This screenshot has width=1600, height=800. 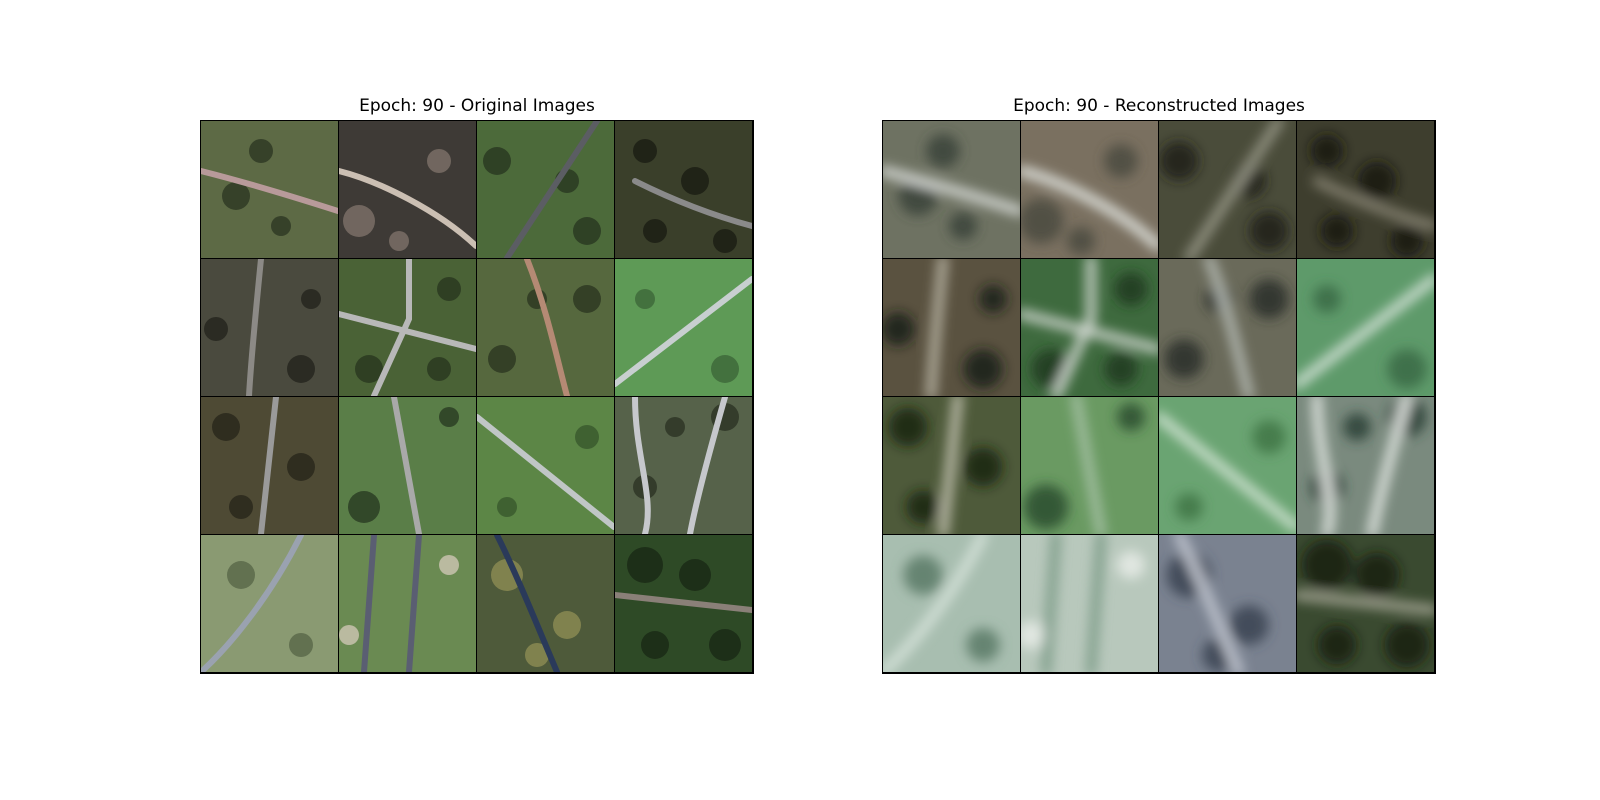 What do you see at coordinates (1159, 106) in the screenshot?
I see `reconstructed-images-title: Epoch: 90 - Reconstructed Images` at bounding box center [1159, 106].